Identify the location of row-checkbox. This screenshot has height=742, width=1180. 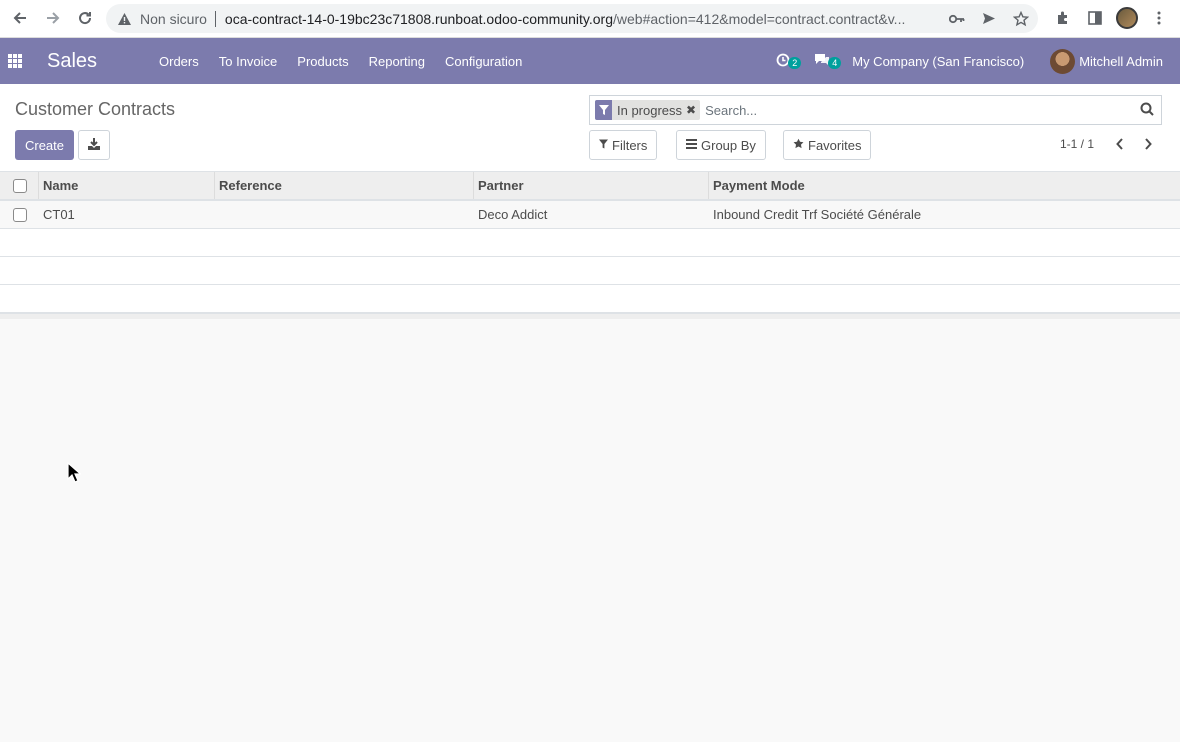
(20, 214).